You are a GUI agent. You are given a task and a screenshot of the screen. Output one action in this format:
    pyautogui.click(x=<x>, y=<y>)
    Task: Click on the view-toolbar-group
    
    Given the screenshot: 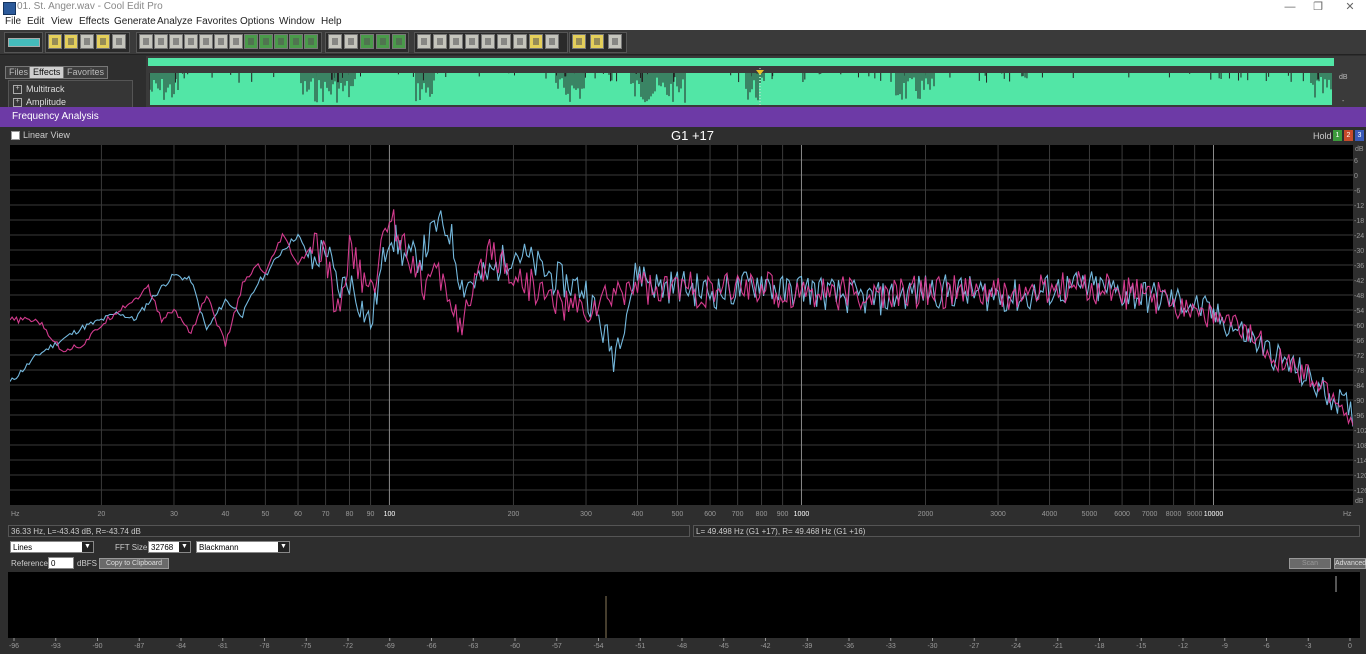 What is the action you would take?
    pyautogui.click(x=367, y=42)
    